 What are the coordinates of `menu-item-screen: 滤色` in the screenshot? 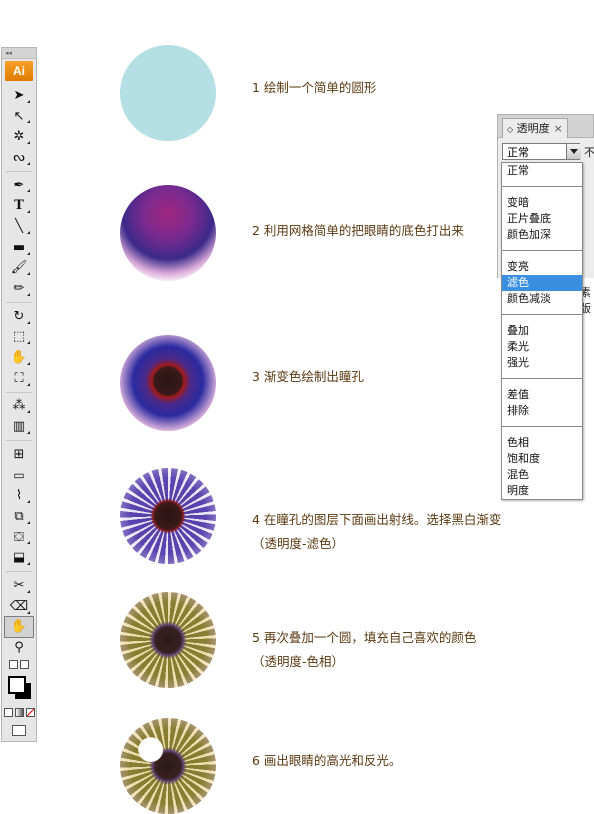 It's located at (542, 283).